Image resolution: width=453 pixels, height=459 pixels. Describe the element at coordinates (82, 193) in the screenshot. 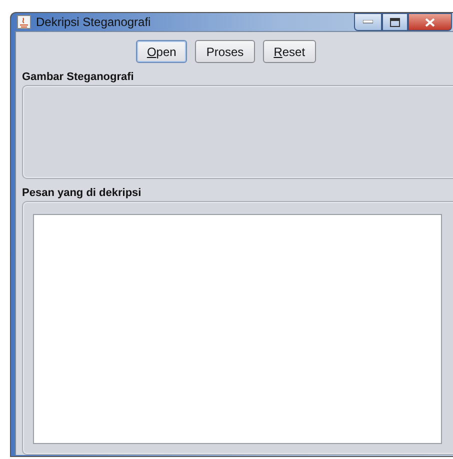

I see `section-label: Pesan yang di dekripsi` at that location.